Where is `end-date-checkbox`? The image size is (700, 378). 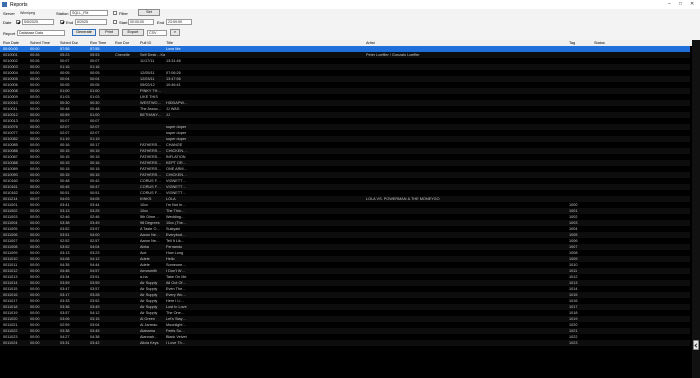
end-date-checkbox is located at coordinates (62, 22).